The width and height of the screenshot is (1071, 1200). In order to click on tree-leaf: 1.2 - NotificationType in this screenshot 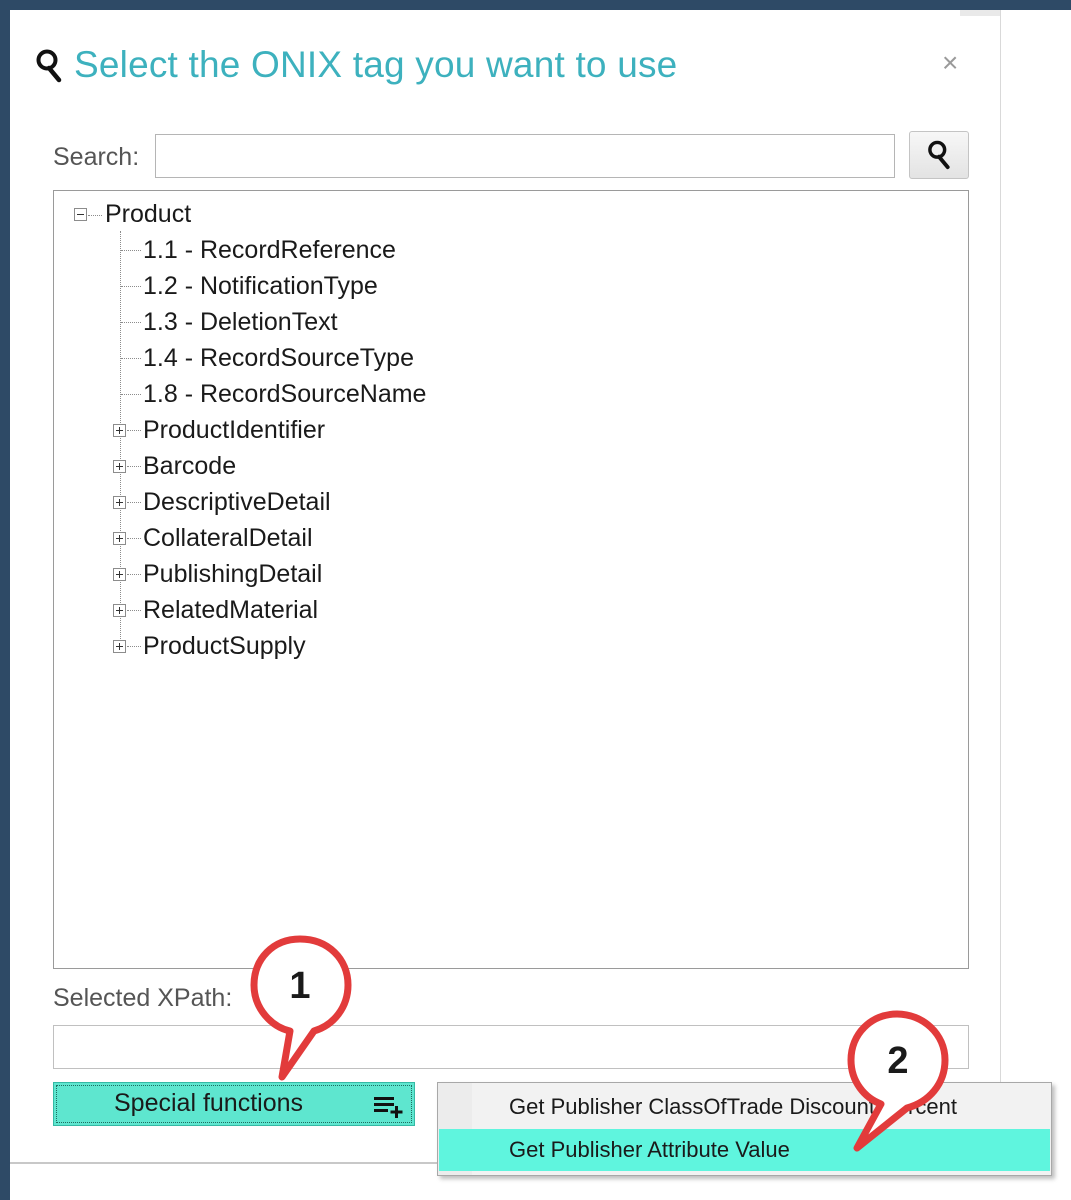, I will do `click(260, 286)`.